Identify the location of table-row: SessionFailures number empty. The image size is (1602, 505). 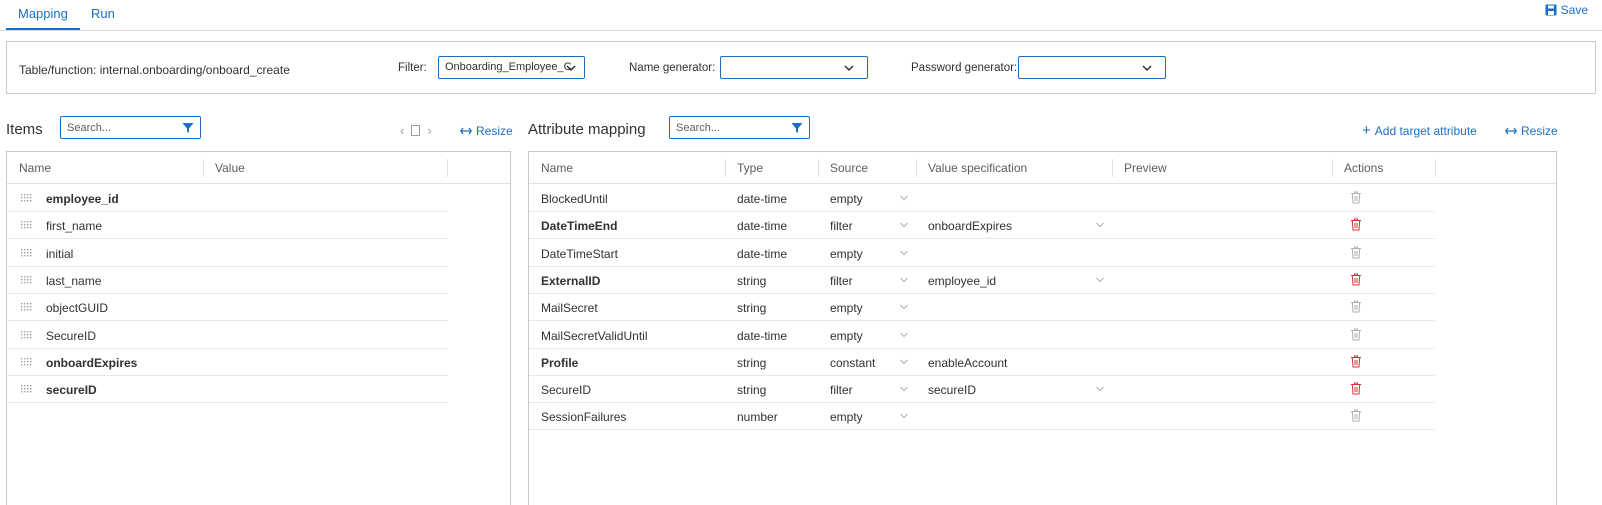
(982, 417).